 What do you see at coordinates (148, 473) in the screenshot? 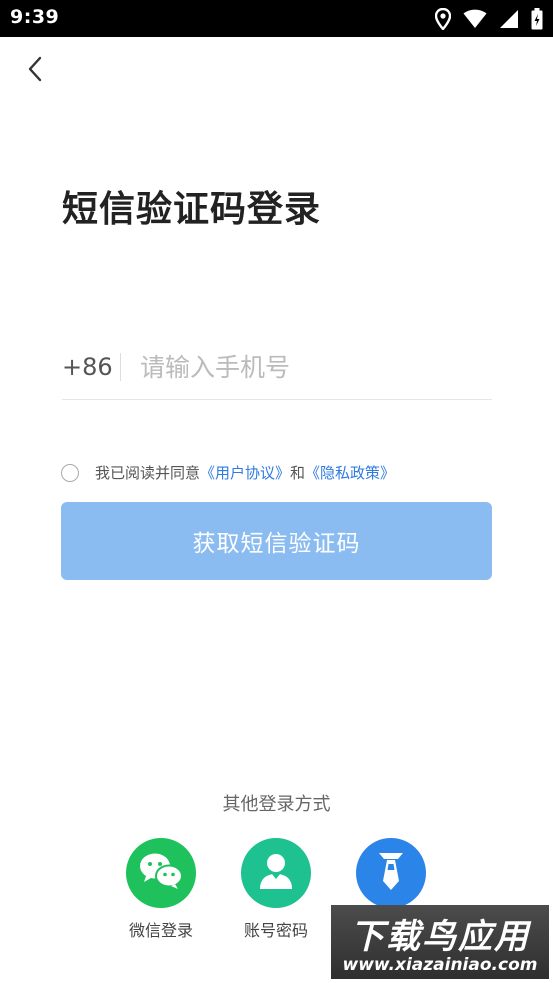
I see `agreement-prefix: 我已阅读并同意` at bounding box center [148, 473].